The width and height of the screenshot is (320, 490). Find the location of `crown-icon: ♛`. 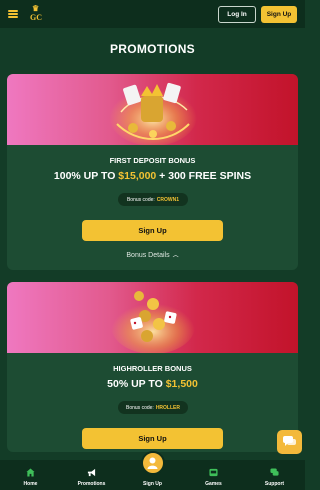

crown-icon: ♛ is located at coordinates (36, 8).